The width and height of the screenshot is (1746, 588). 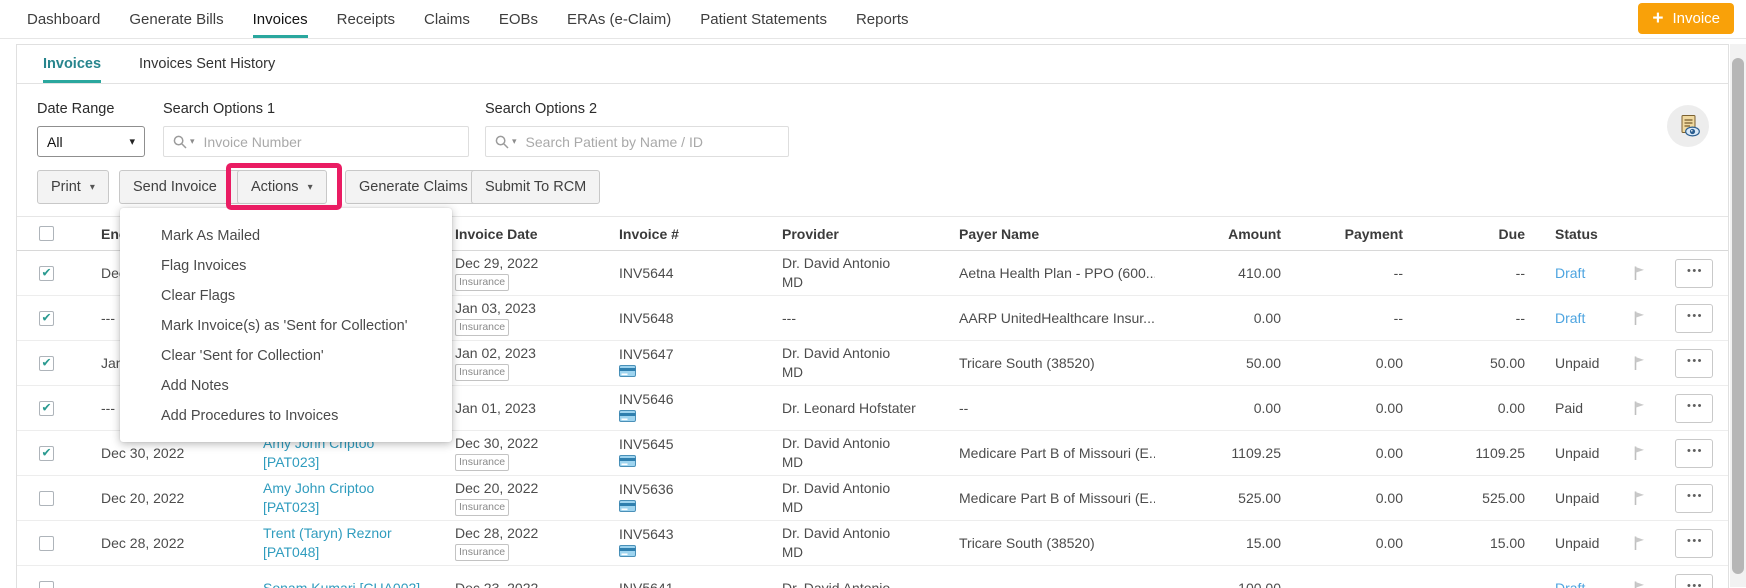 I want to click on nav-item-generate-bills: Generate Bills, so click(x=176, y=19).